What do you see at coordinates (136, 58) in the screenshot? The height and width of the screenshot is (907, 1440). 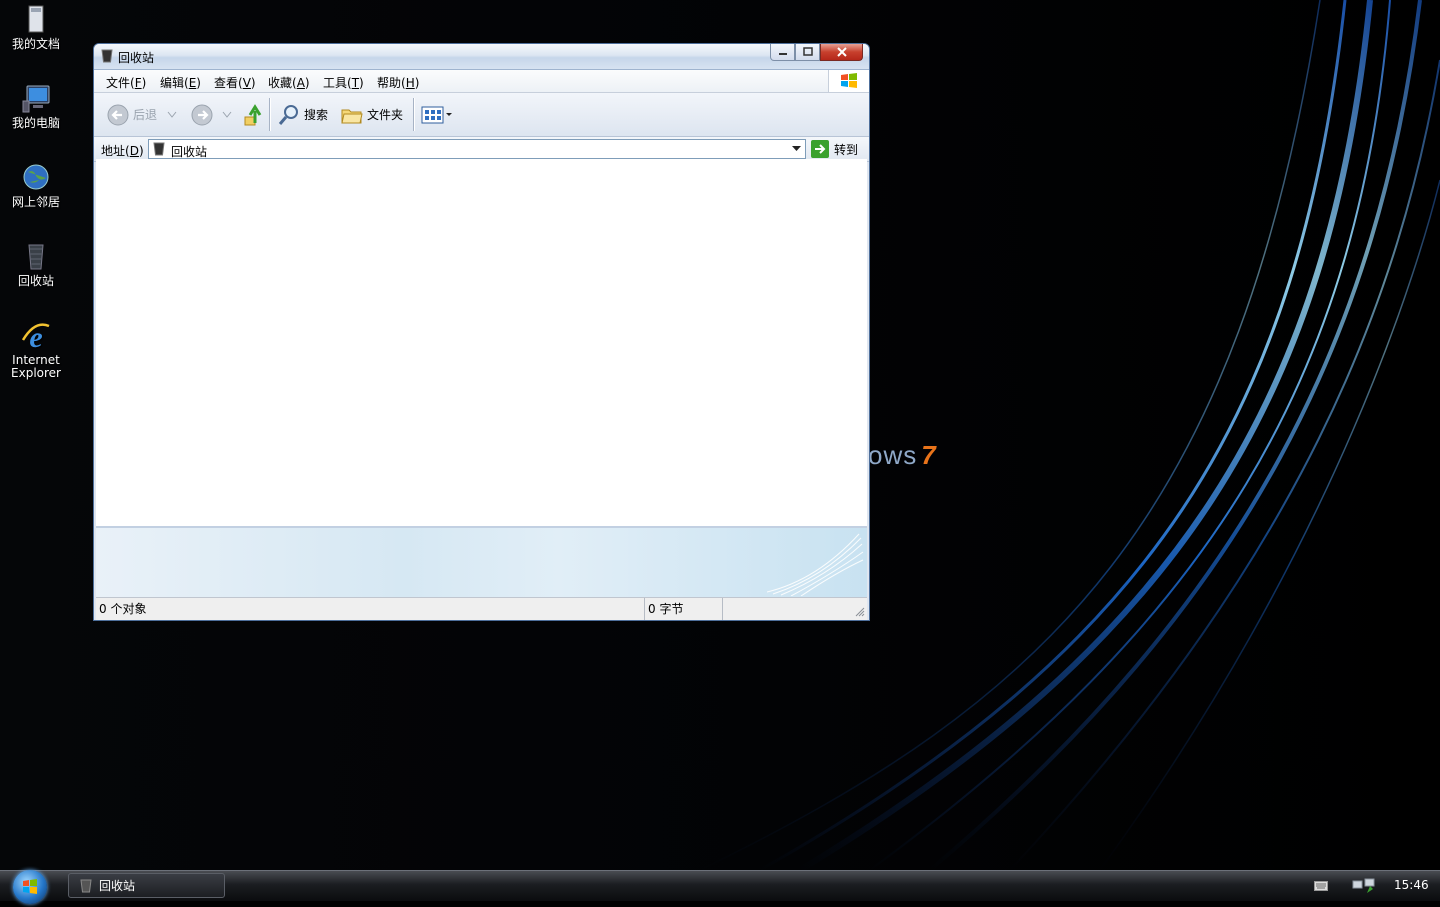 I see `window-title: 回收站` at bounding box center [136, 58].